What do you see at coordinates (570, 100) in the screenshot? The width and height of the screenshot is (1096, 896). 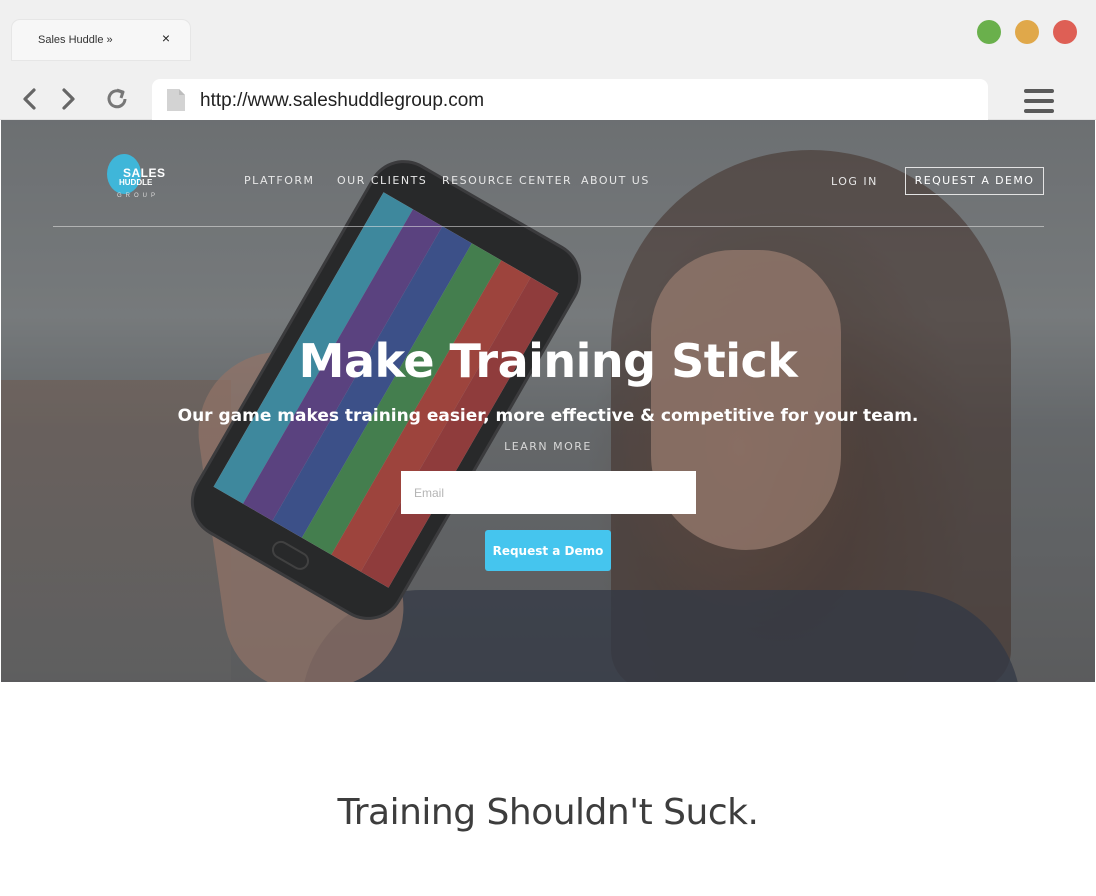 I see `address-bar: http://www.saleshuddlegroup.com` at bounding box center [570, 100].